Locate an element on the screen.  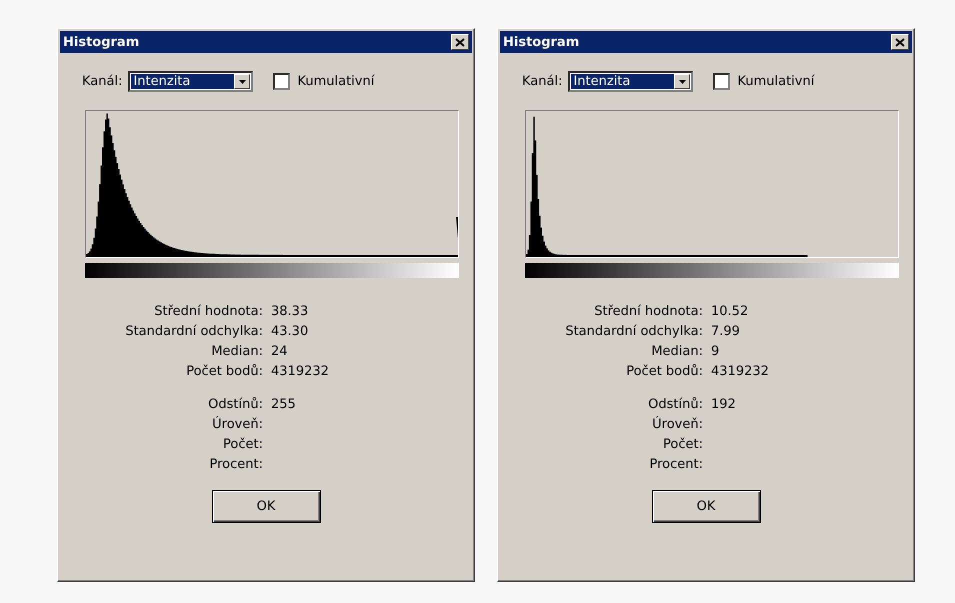
stat-value: 7.99 is located at coordinates (726, 331).